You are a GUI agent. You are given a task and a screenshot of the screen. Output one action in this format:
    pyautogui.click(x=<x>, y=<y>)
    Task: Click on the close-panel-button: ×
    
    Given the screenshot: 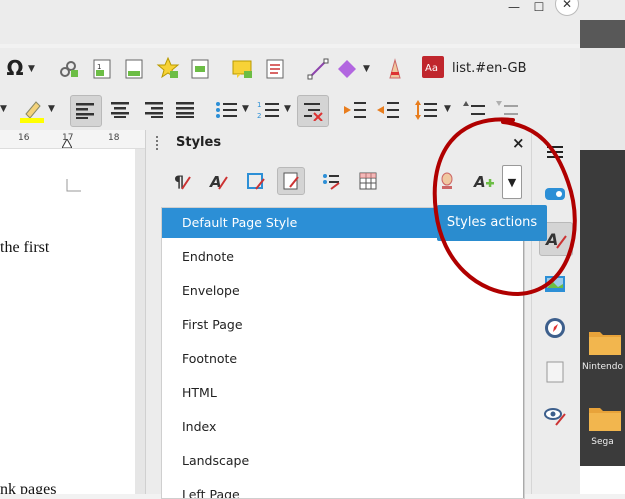 What is the action you would take?
    pyautogui.click(x=518, y=143)
    